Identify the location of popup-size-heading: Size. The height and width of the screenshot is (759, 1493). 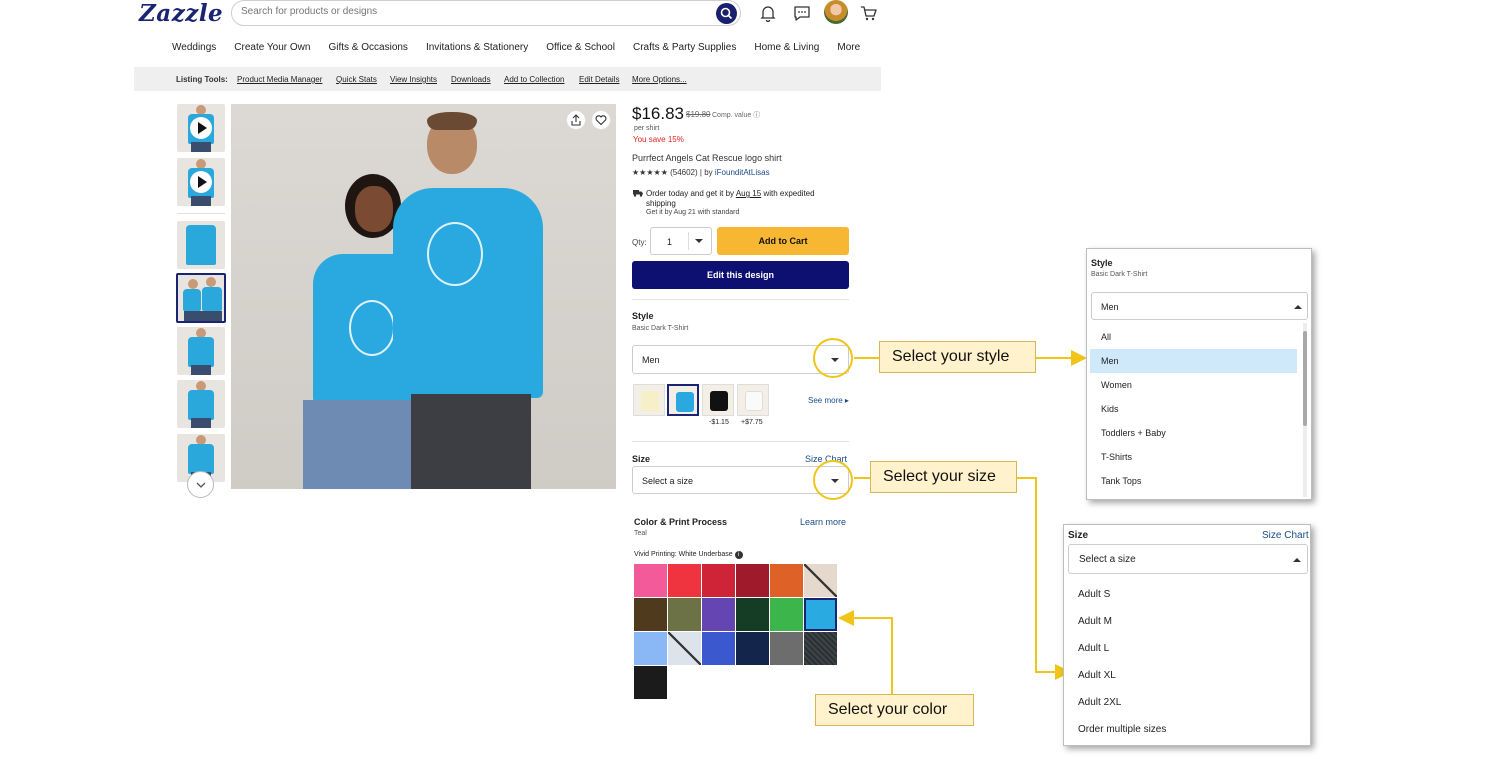
(1078, 535).